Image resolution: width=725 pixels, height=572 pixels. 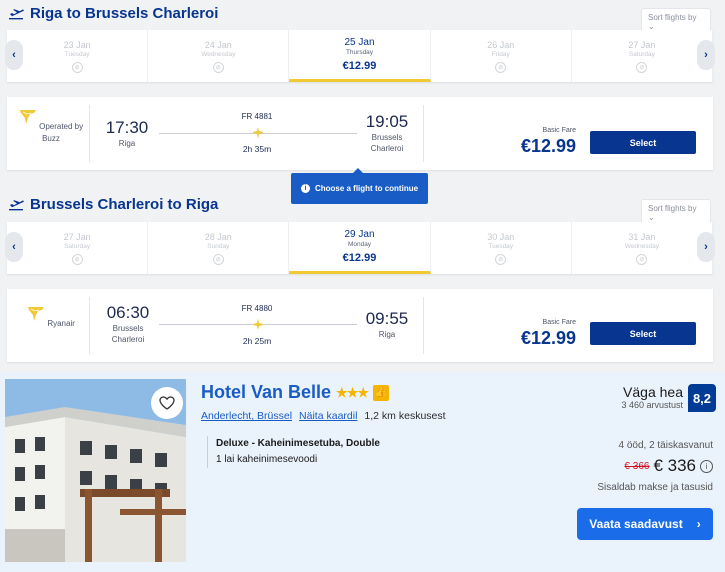 I want to click on heart-icon, so click(x=167, y=403).